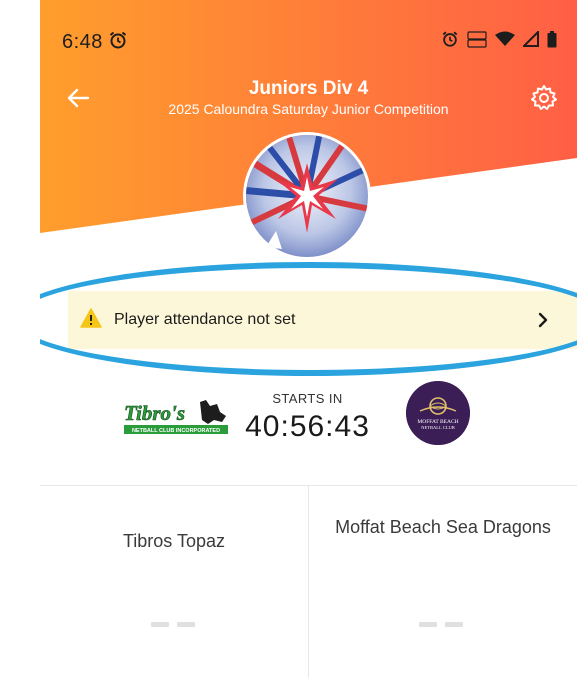  I want to click on battery-icon, so click(552, 41).